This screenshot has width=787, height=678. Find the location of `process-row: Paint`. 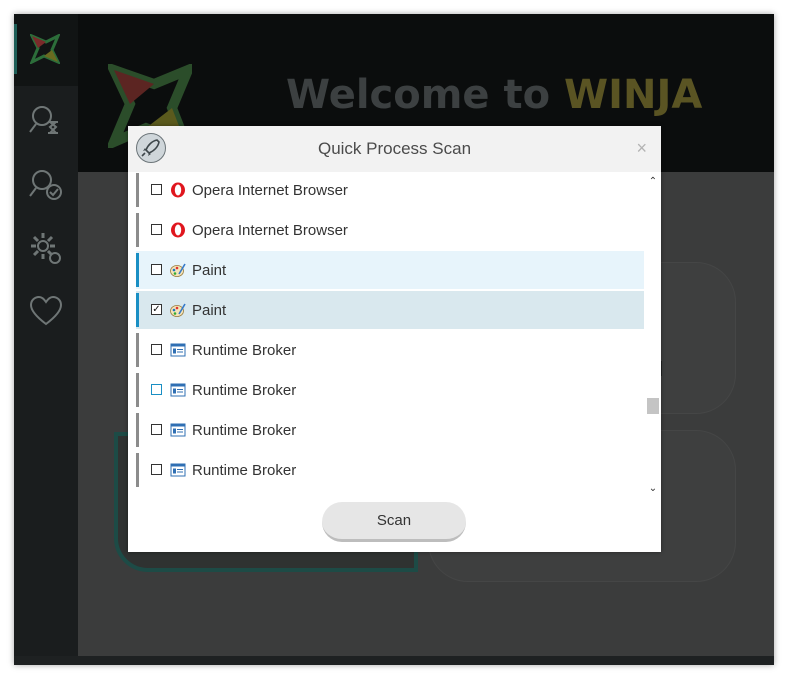

process-row: Paint is located at coordinates (390, 270).